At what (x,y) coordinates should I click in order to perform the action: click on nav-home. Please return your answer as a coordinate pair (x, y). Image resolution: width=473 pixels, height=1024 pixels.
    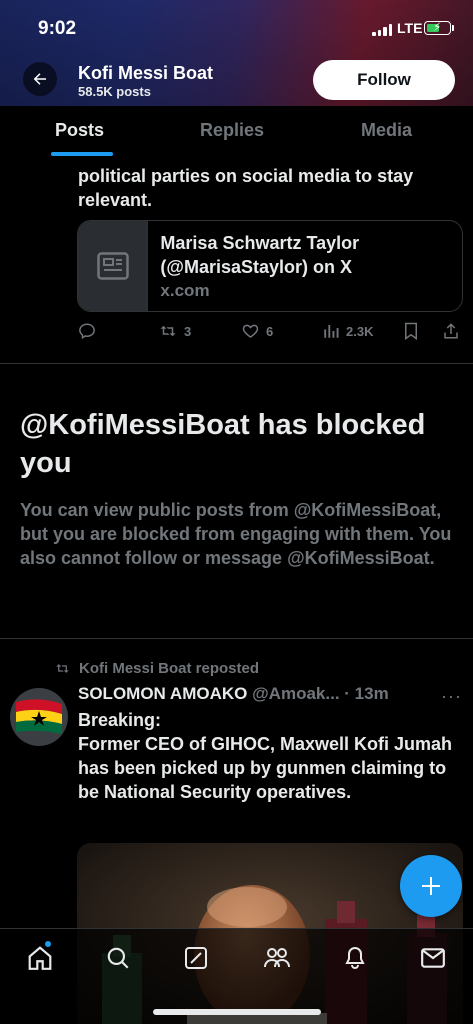
    Looking at the image, I should click on (40, 958).